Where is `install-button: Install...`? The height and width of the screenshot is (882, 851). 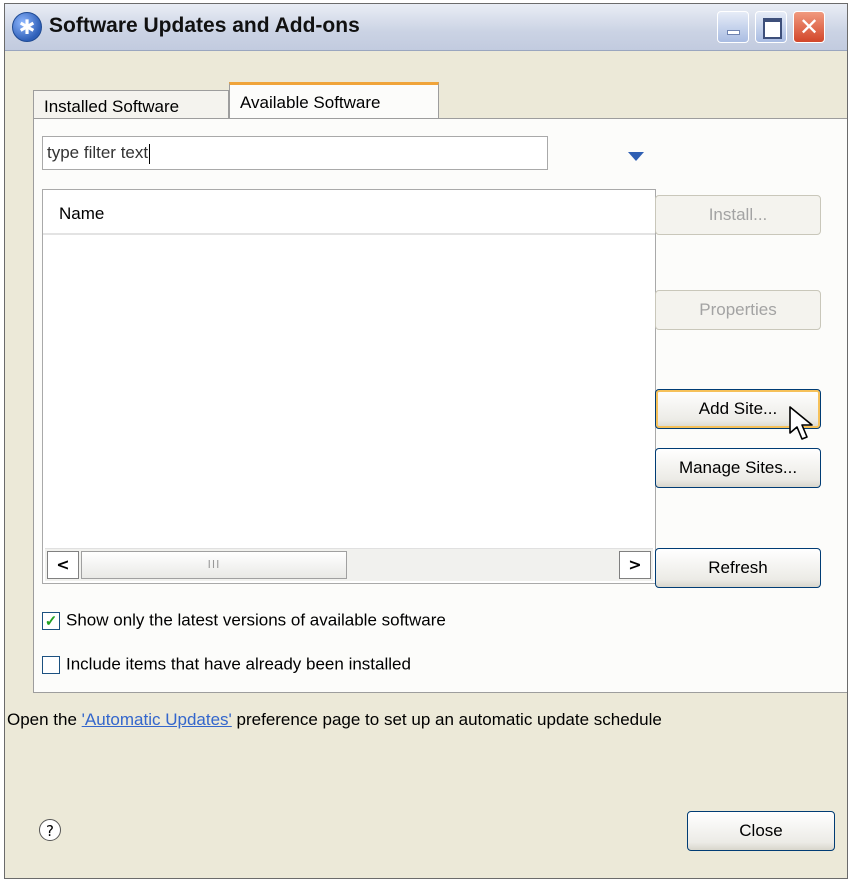 install-button: Install... is located at coordinates (738, 215).